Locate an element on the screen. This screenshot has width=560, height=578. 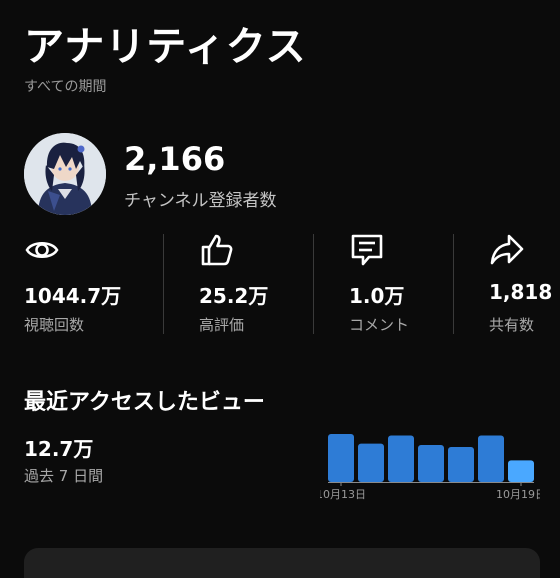
recent-views-chart: 10月13日 10月19日 is located at coordinates (431, 466).